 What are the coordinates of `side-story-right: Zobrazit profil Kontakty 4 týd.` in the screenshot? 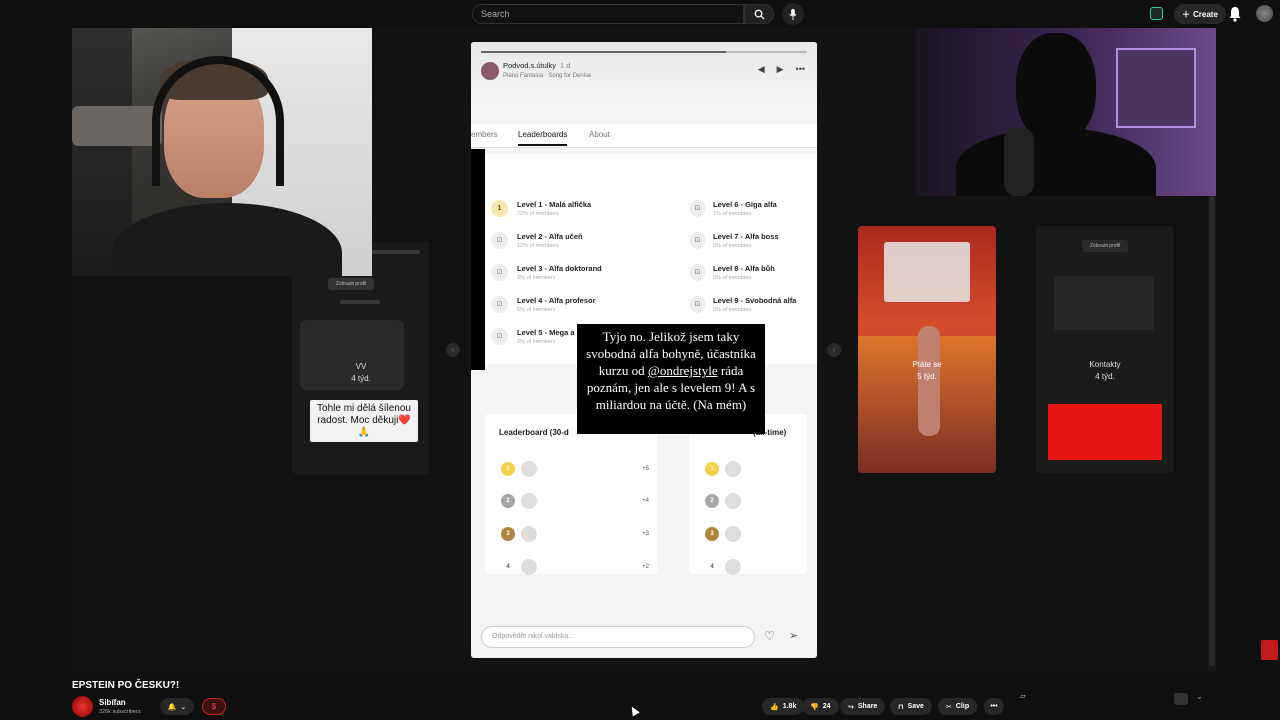 It's located at (1105, 349).